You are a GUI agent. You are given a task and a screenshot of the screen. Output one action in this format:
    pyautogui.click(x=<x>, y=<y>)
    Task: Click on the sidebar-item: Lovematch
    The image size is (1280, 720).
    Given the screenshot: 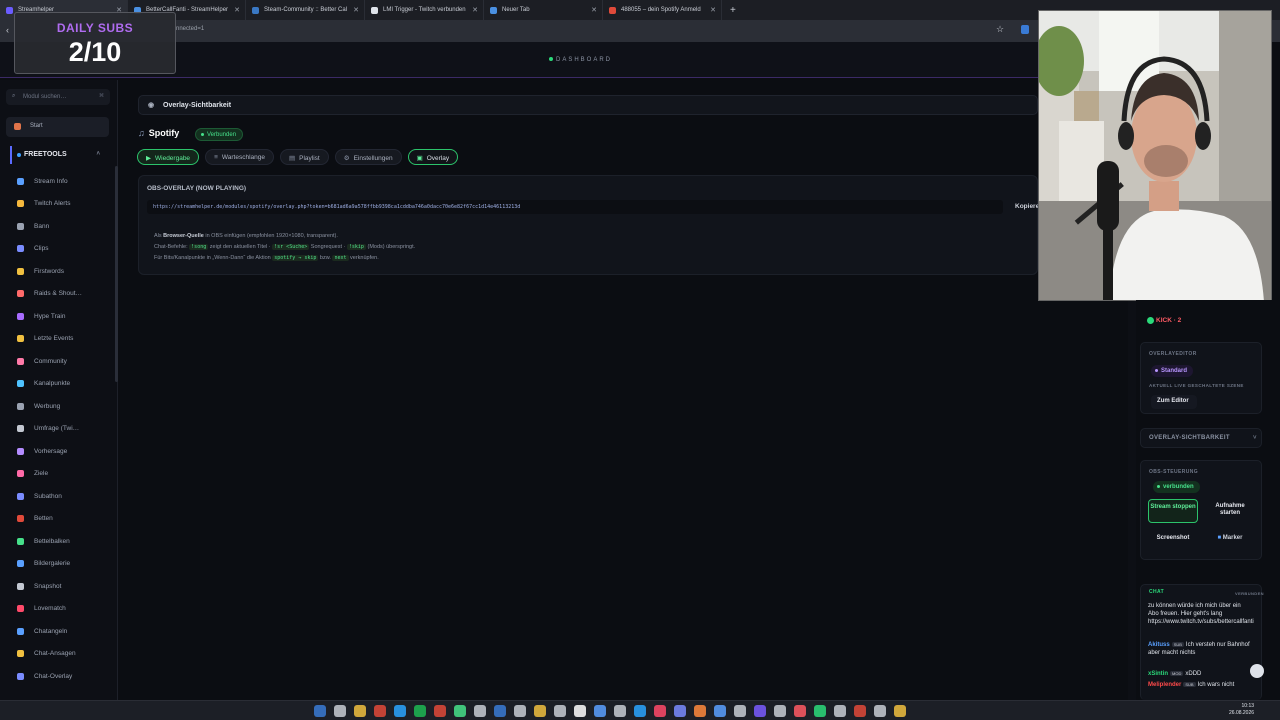 What is the action you would take?
    pyautogui.click(x=62, y=609)
    